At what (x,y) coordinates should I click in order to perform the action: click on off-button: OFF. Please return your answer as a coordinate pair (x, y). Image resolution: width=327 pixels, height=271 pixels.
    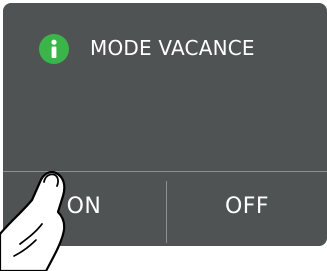
    Looking at the image, I should click on (246, 206).